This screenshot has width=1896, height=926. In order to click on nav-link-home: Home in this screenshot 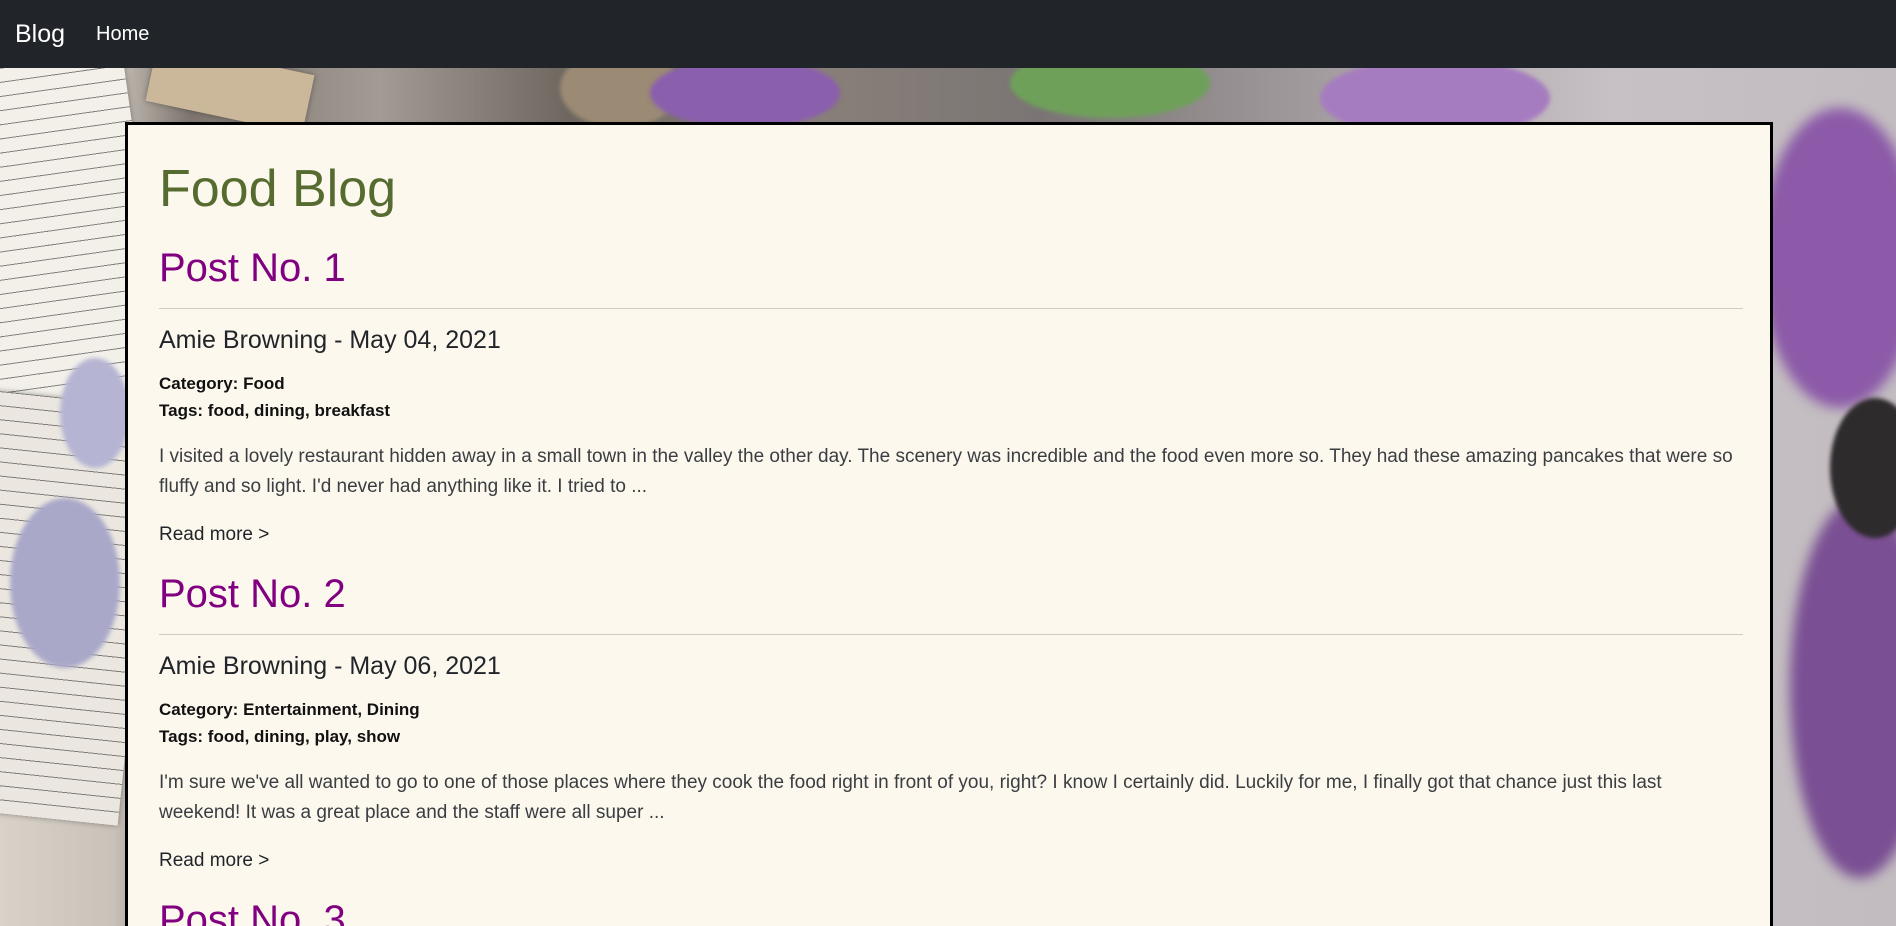, I will do `click(122, 34)`.